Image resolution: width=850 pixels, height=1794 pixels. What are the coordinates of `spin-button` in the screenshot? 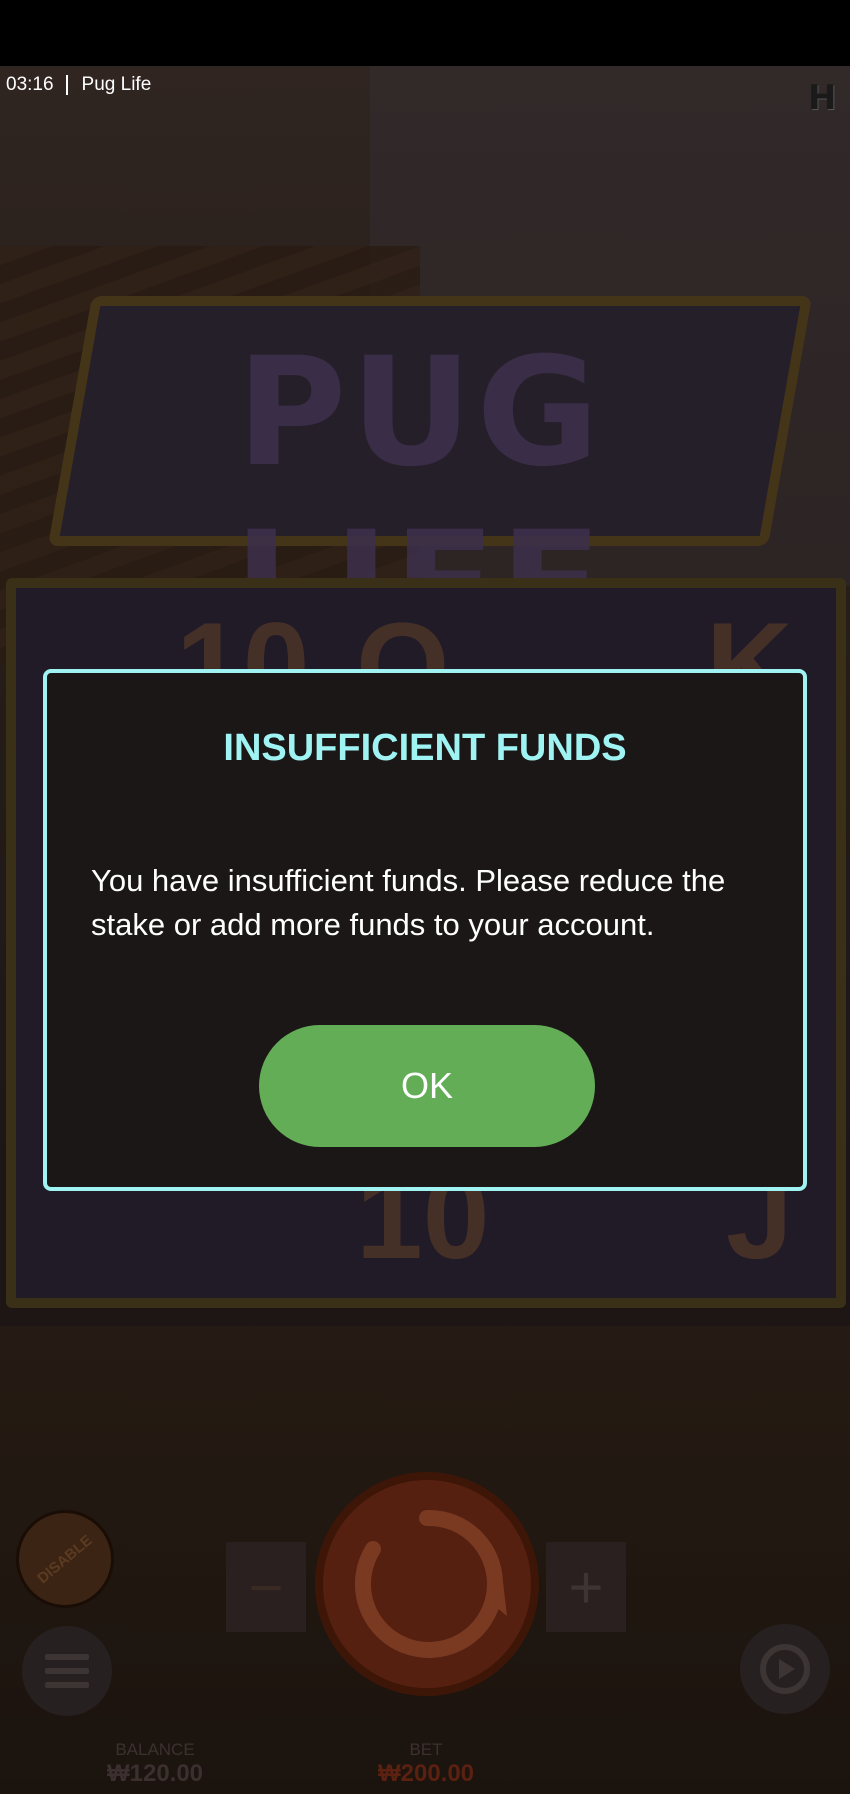 It's located at (427, 1584).